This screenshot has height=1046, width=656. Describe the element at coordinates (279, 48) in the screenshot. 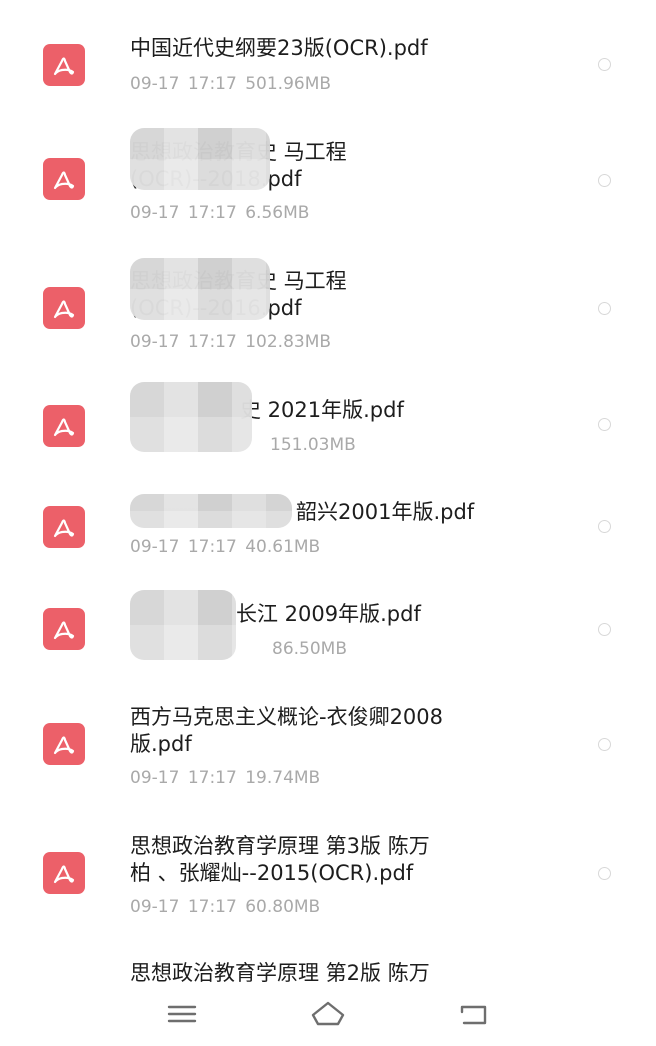

I see `file-name: 中国近代史纲要23版(OCR).pdf` at that location.